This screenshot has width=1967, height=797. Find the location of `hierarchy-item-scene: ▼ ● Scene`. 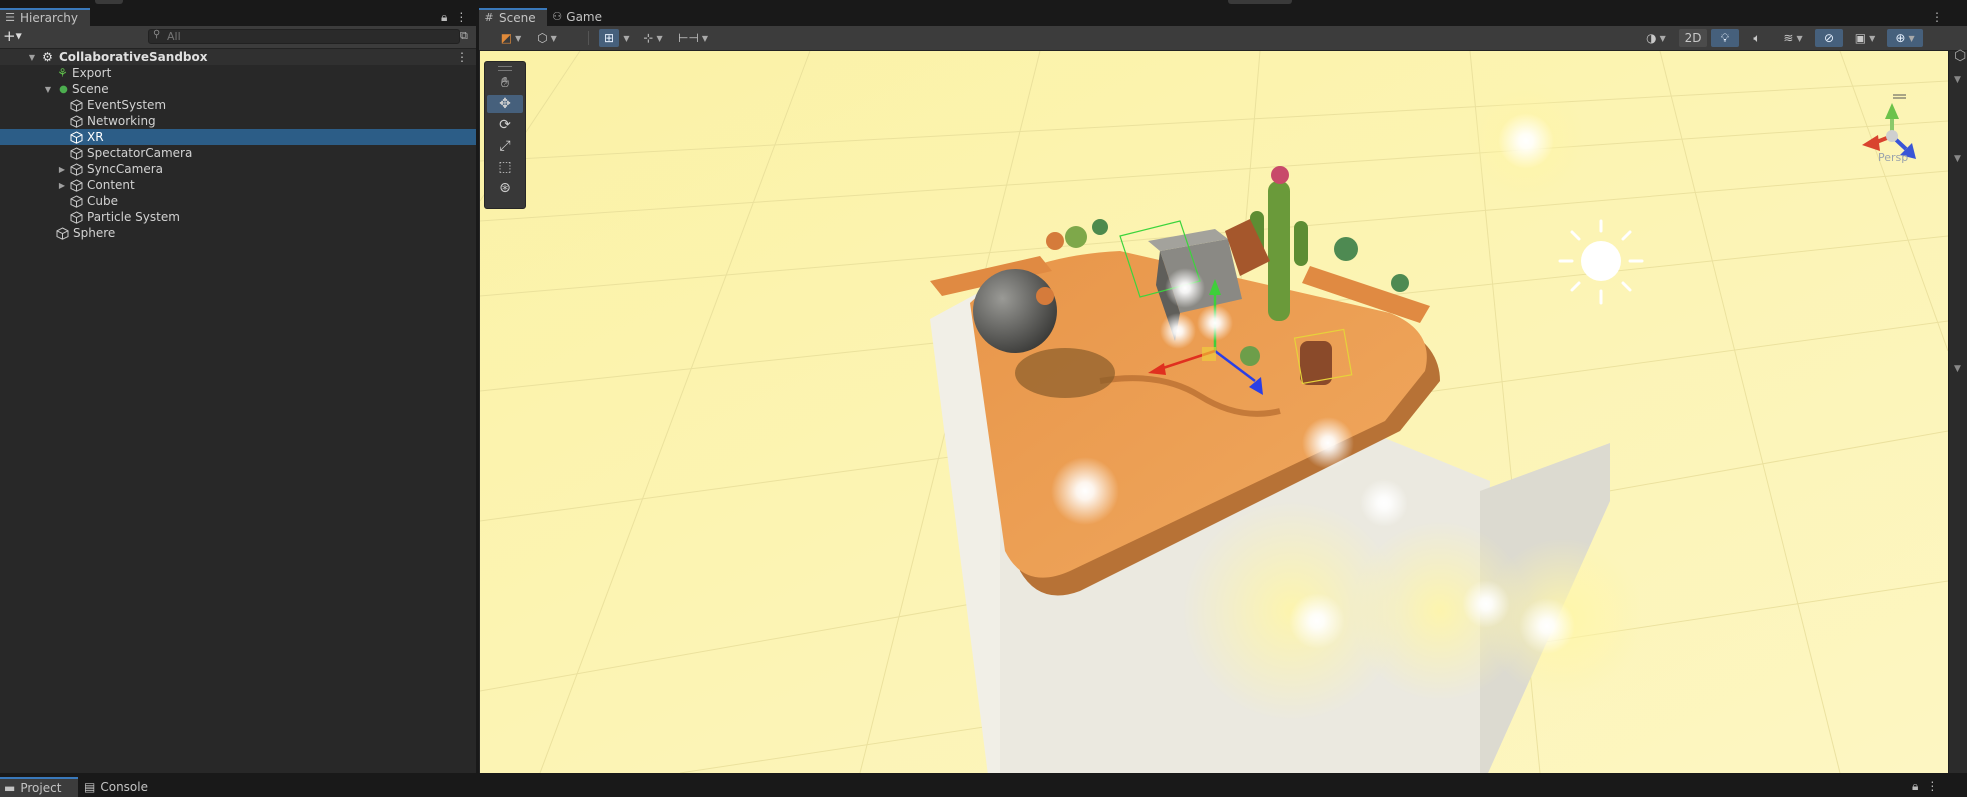

hierarchy-item-scene: ▼ ● Scene is located at coordinates (238, 89).